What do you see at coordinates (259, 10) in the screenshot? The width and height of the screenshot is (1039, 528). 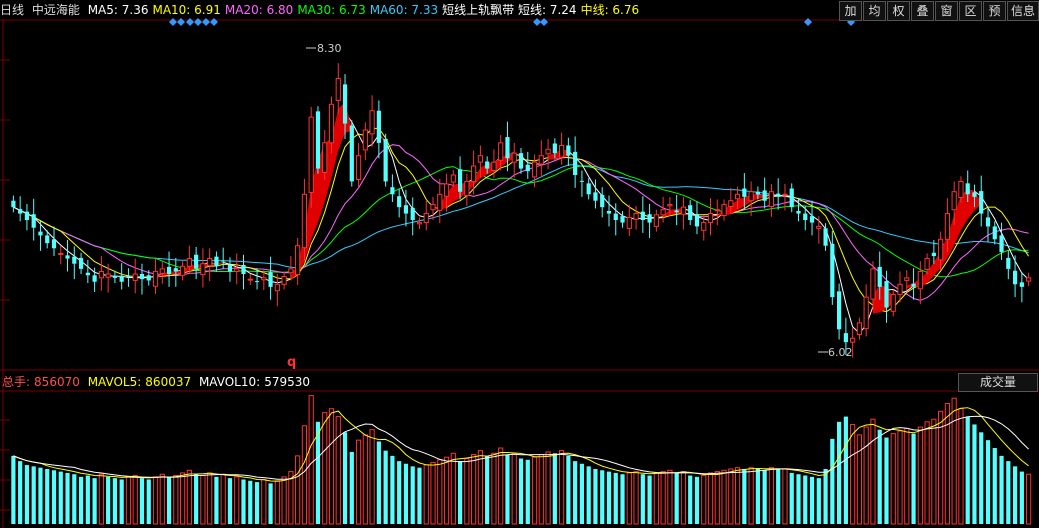 I see `indicator-2: MA20: 6.80` at bounding box center [259, 10].